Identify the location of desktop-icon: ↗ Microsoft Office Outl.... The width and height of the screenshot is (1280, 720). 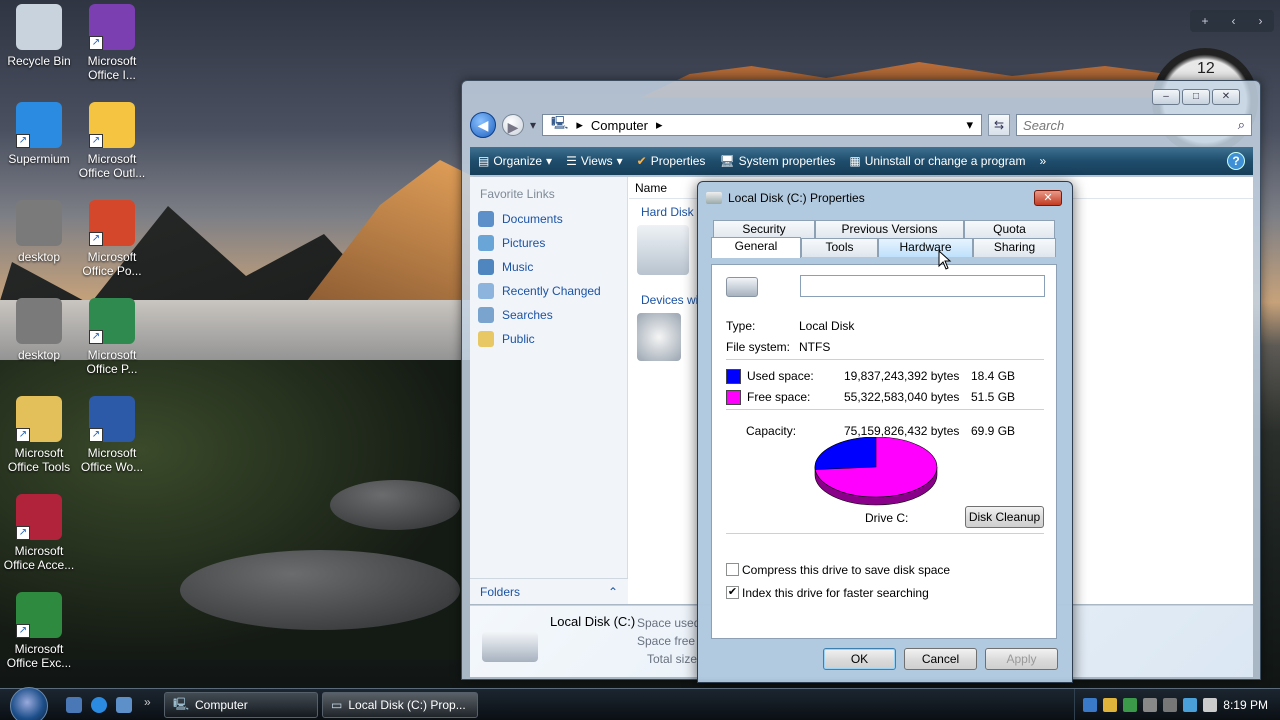
(112, 141).